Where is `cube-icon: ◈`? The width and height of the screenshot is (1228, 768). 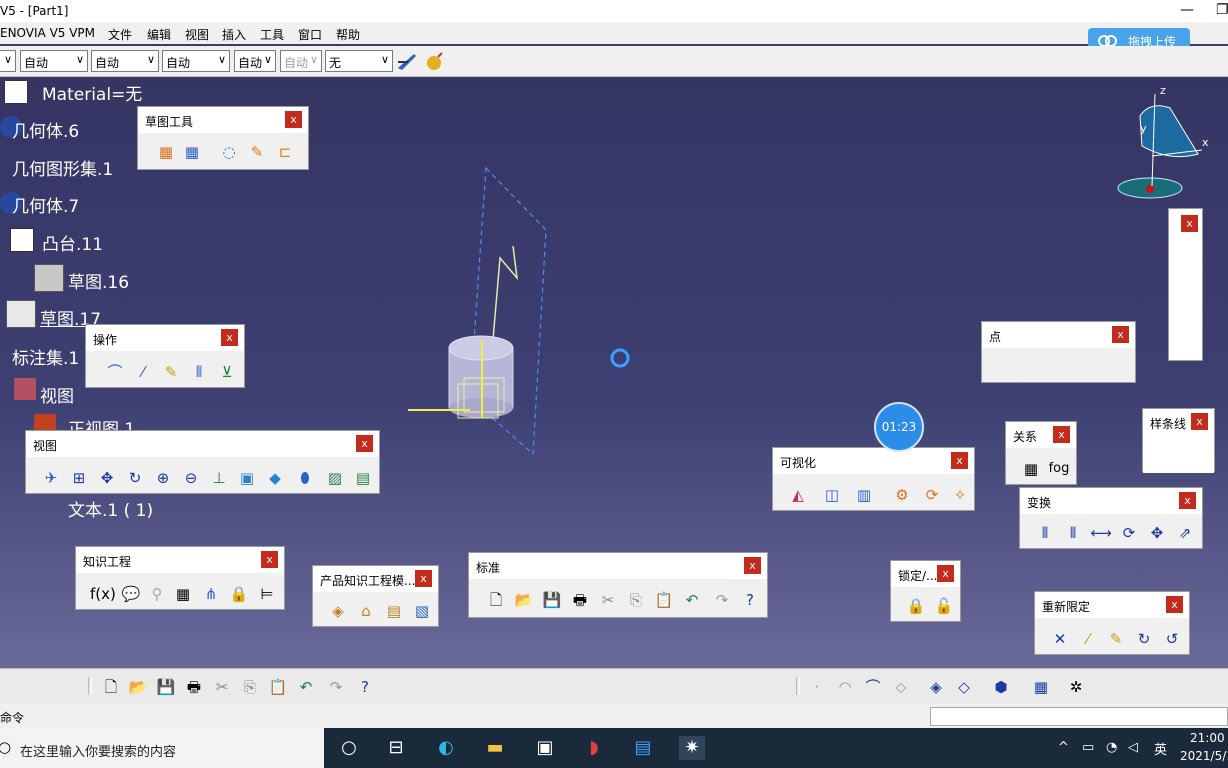
cube-icon: ◈ is located at coordinates (936, 687).